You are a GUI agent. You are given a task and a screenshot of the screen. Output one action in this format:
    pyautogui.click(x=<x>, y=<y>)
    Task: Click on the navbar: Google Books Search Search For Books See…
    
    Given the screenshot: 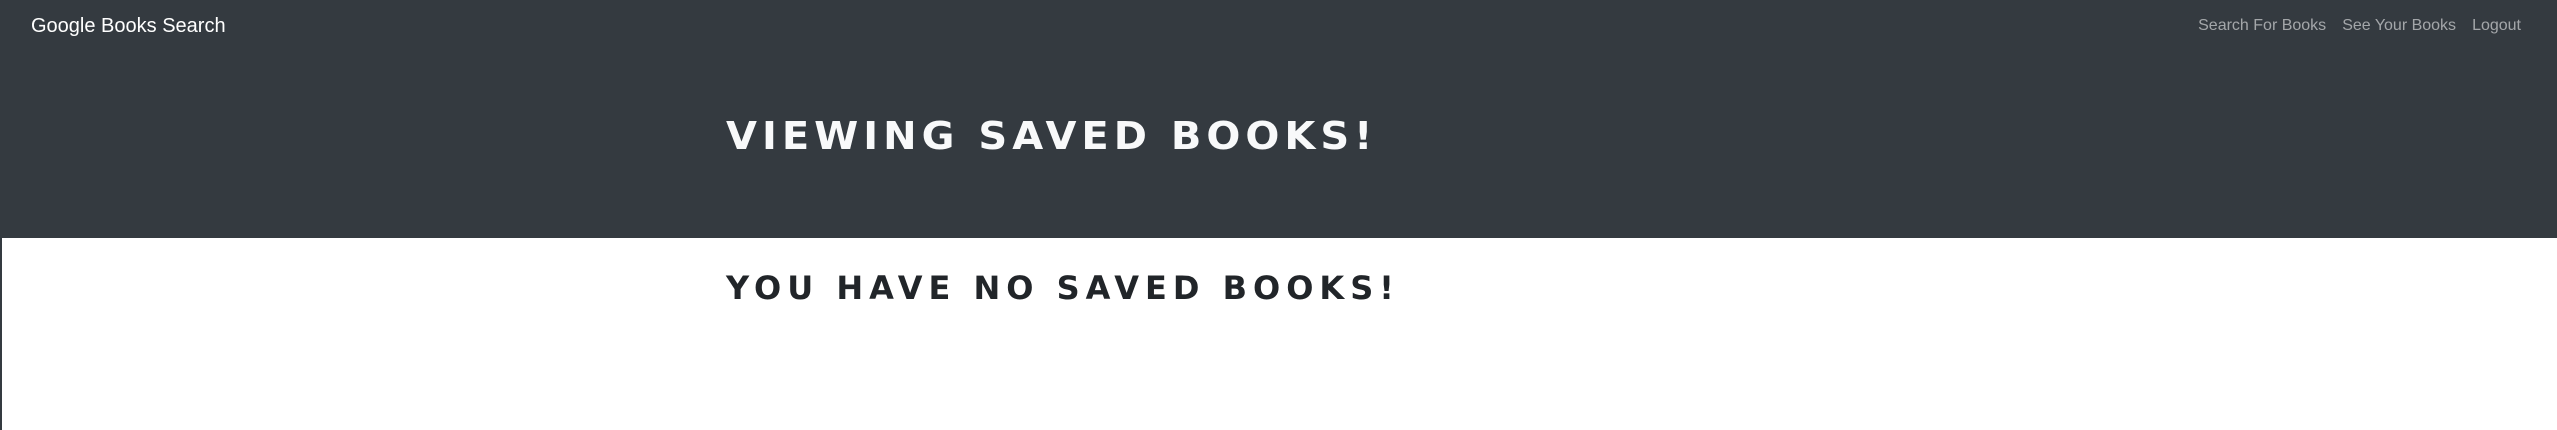 What is the action you would take?
    pyautogui.click(x=1279, y=26)
    